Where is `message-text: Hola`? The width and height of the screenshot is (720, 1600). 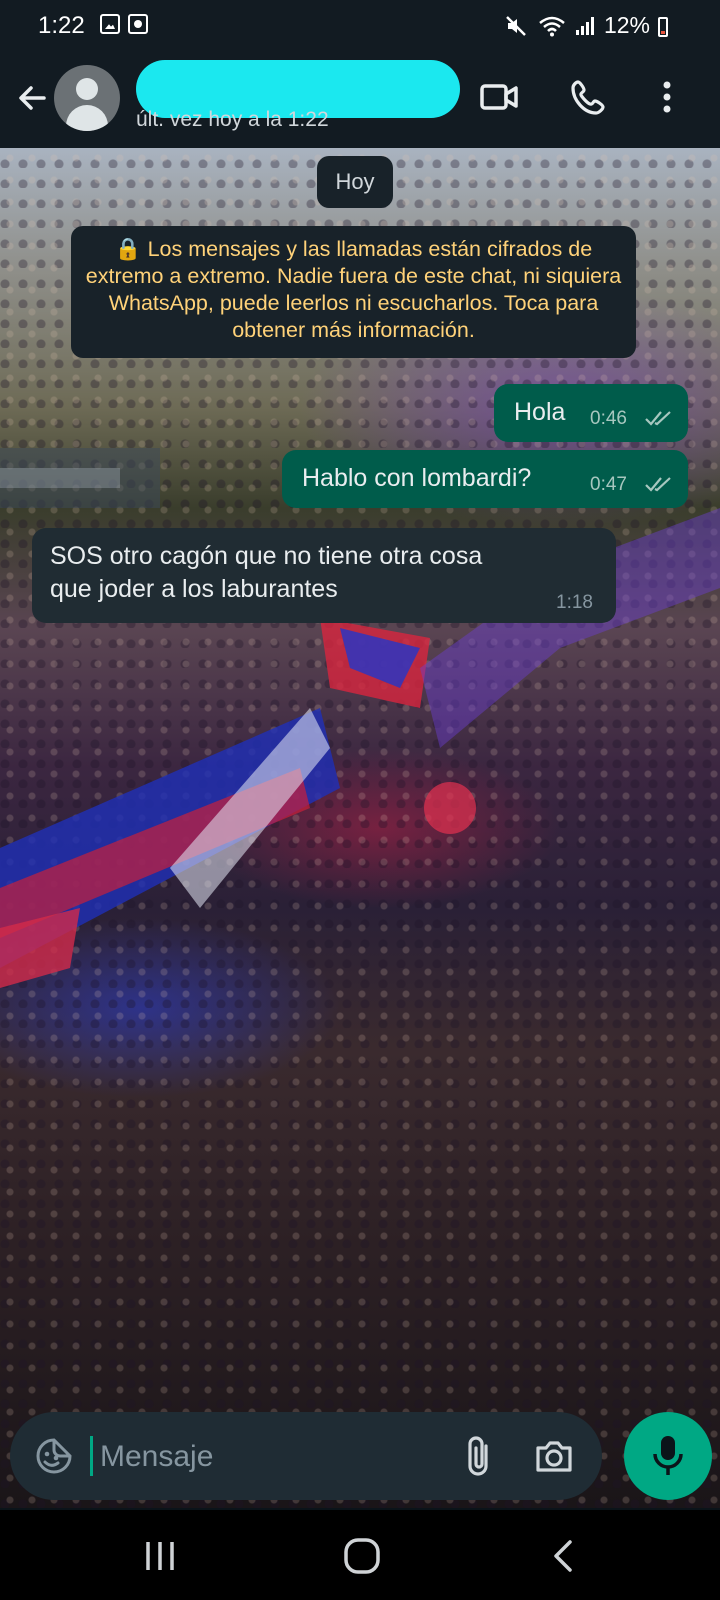 message-text: Hola is located at coordinates (540, 412).